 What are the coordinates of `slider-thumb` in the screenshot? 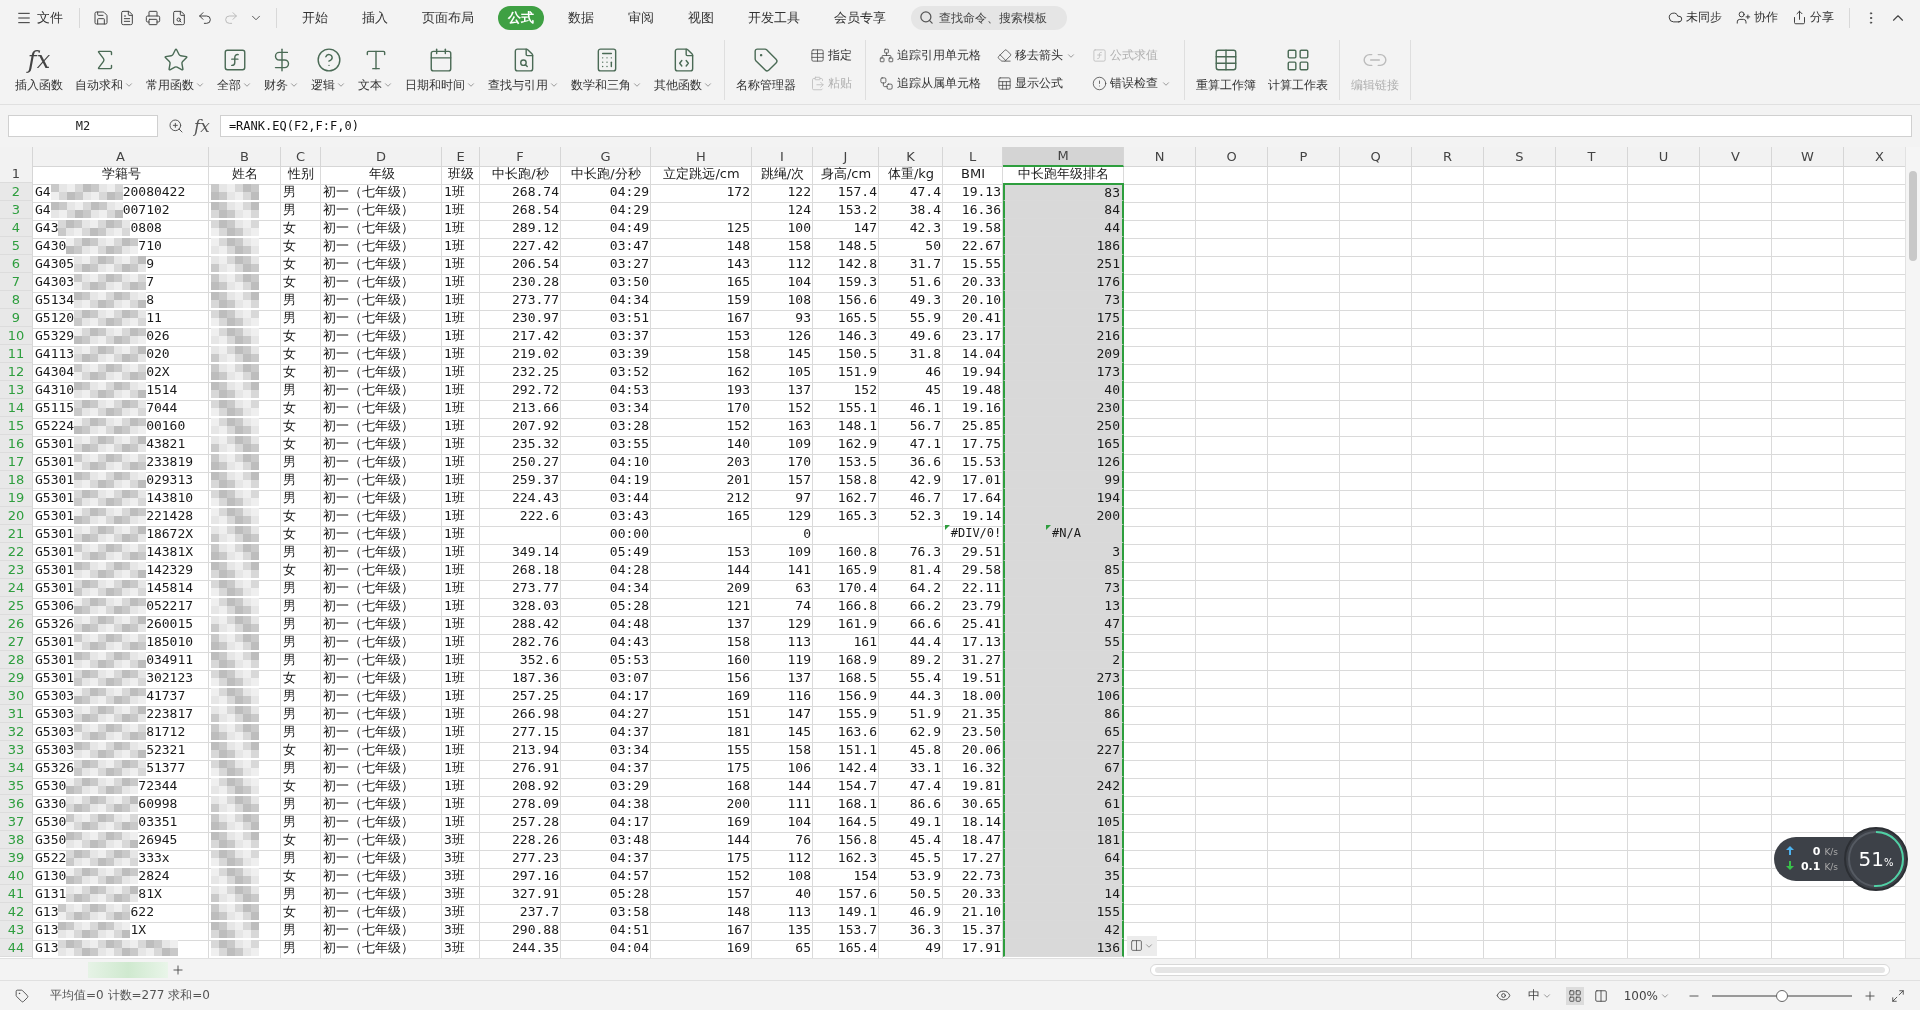 It's located at (1782, 995).